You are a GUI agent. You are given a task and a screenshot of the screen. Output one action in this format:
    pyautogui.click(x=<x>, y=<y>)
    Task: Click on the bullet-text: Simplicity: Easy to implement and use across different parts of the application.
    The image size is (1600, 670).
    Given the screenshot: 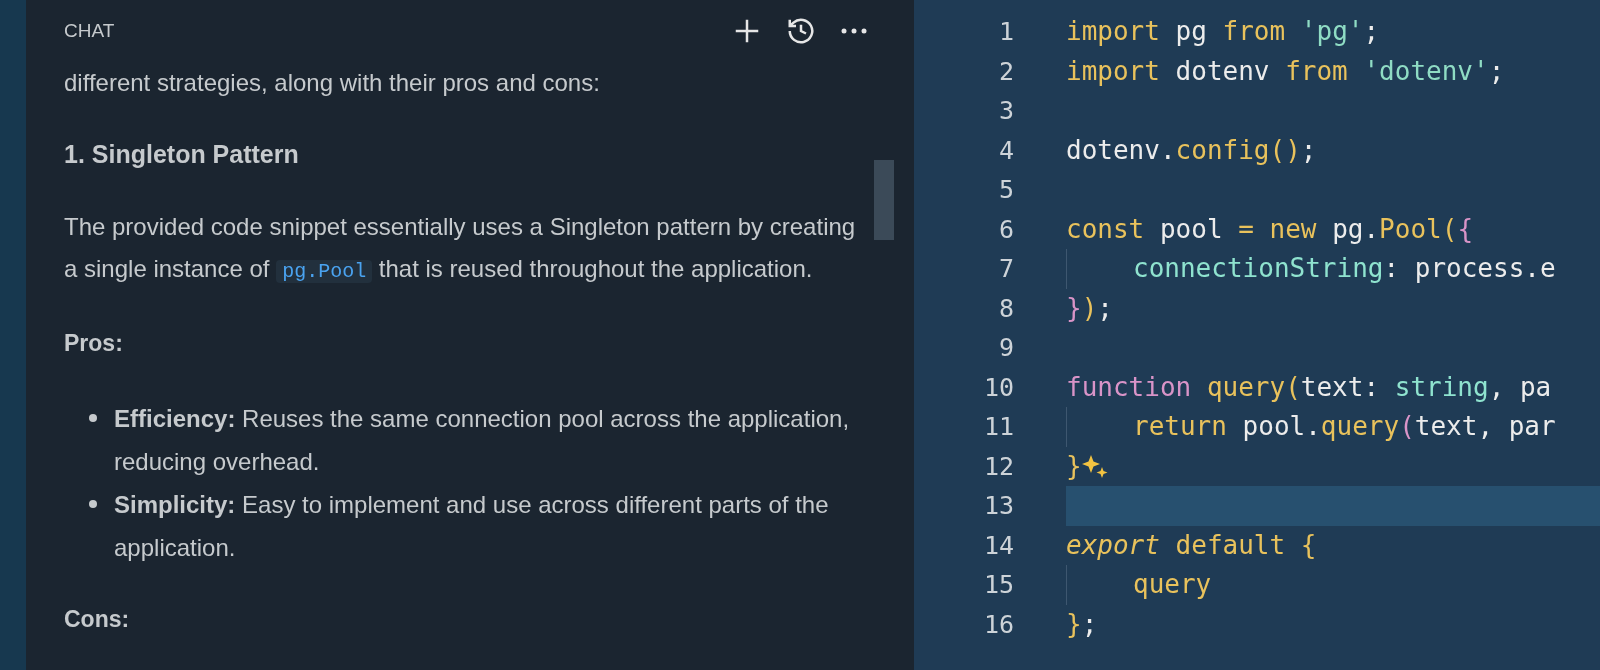 What is the action you would take?
    pyautogui.click(x=472, y=526)
    